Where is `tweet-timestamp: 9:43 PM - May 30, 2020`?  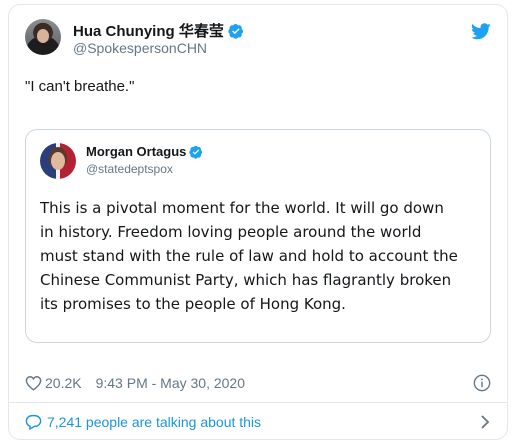 tweet-timestamp: 9:43 PM - May 30, 2020 is located at coordinates (170, 383).